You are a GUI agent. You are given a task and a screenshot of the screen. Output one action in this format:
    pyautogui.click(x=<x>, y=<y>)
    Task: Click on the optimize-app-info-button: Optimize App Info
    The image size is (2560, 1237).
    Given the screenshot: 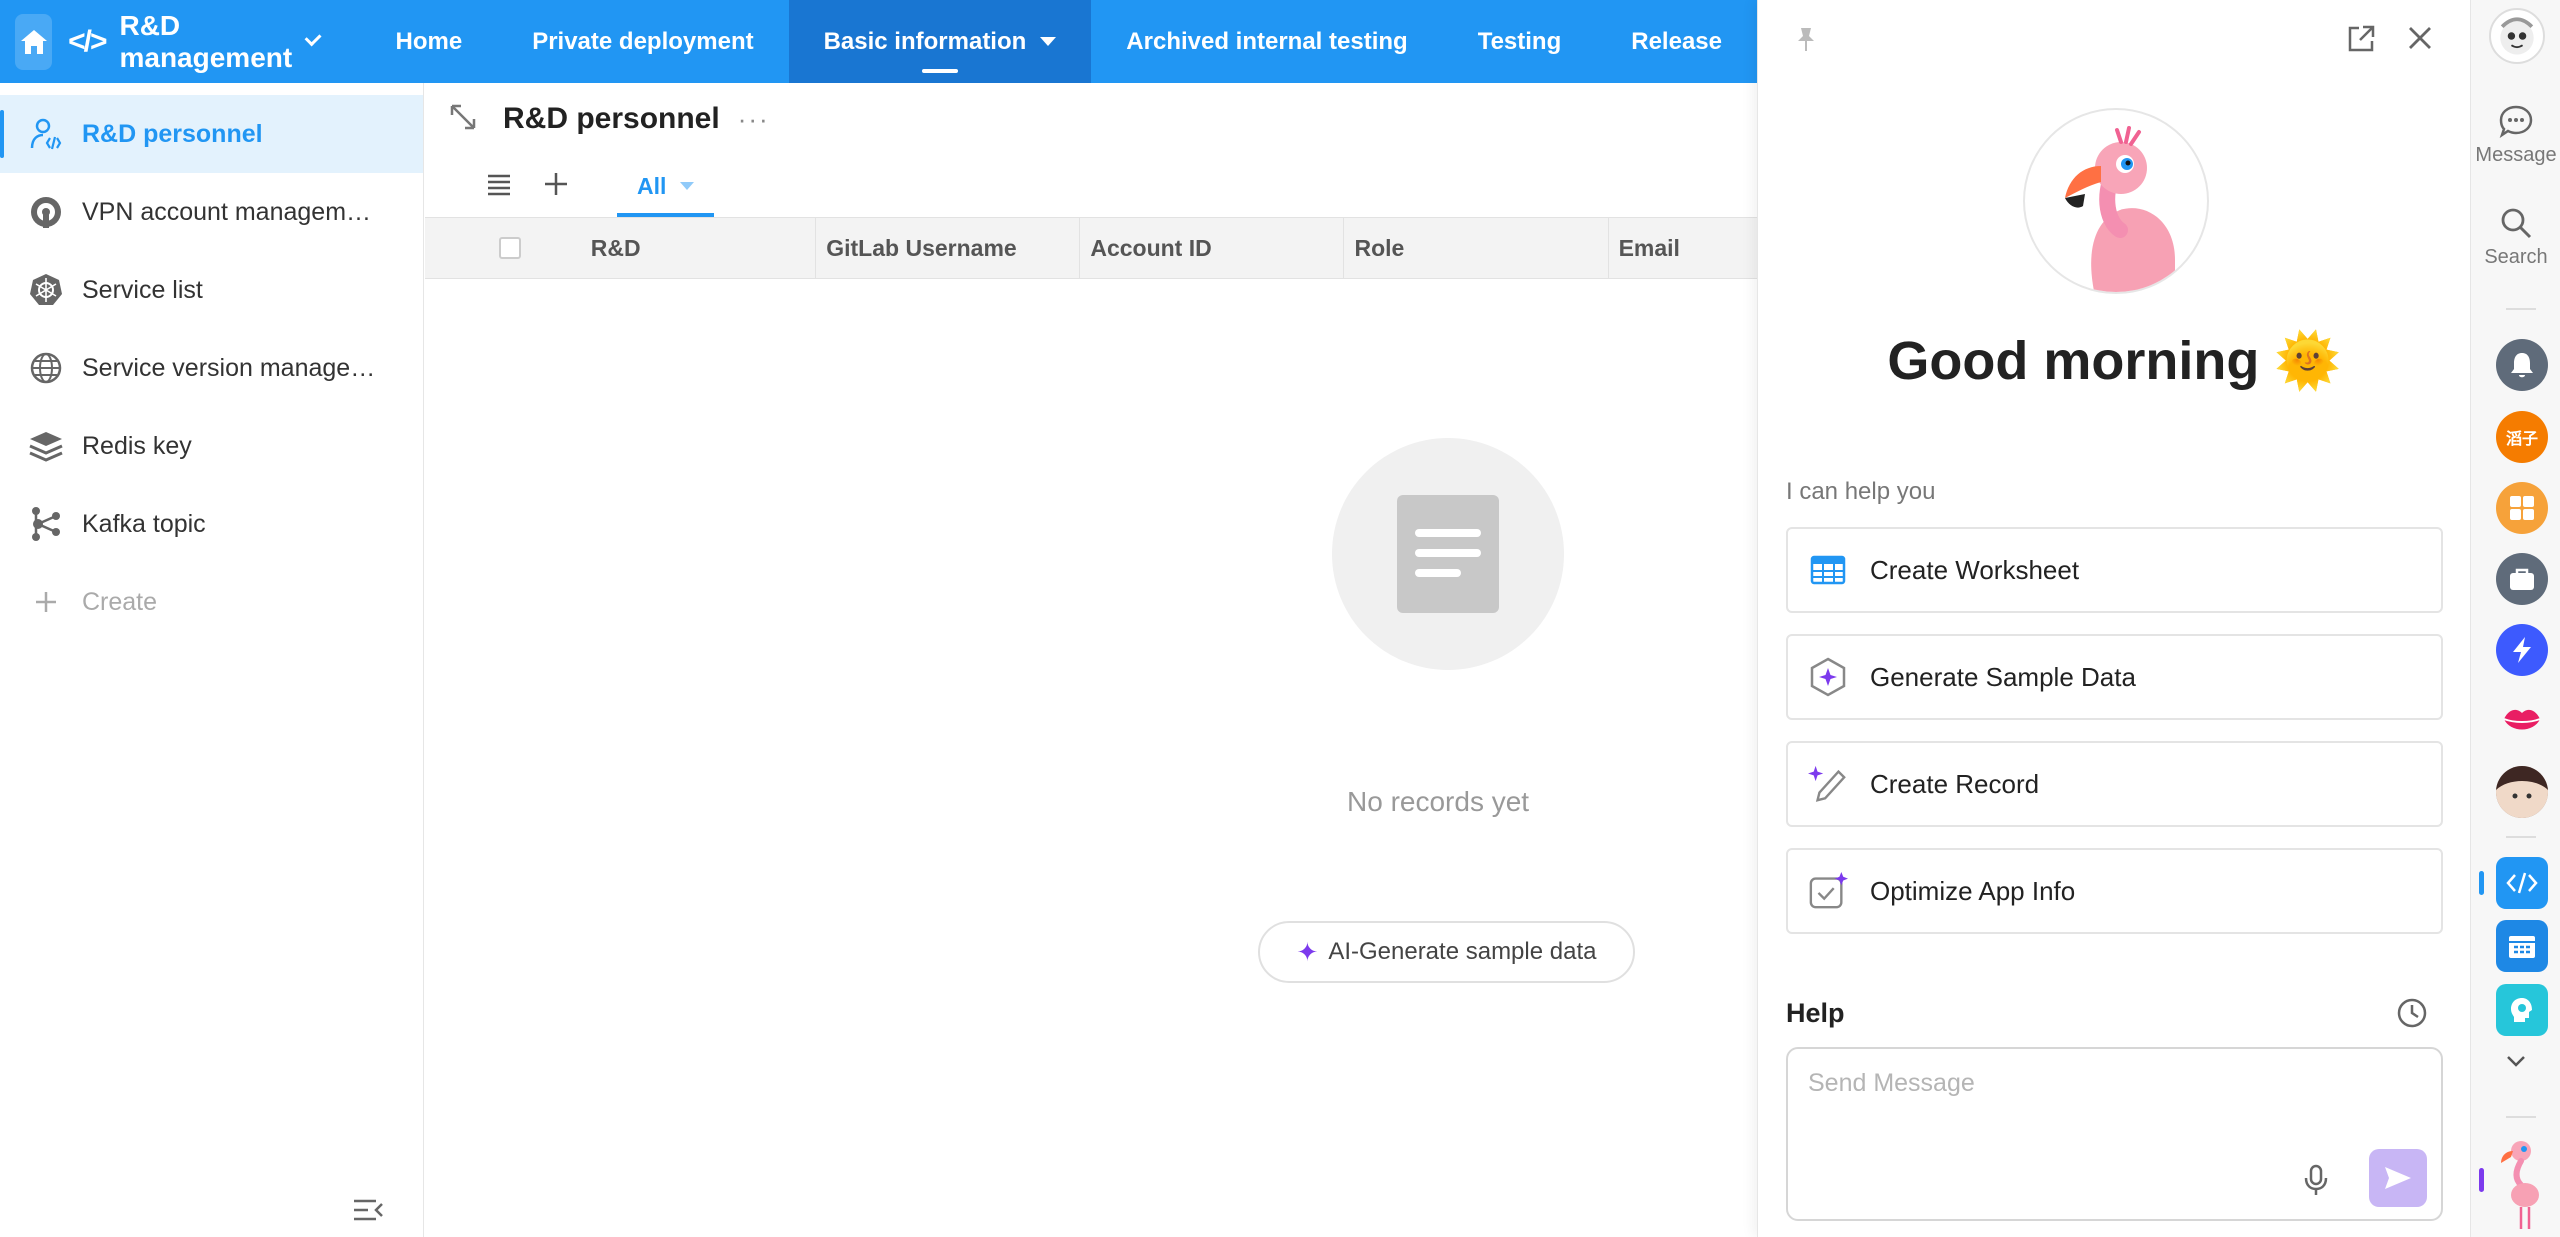 What is the action you would take?
    pyautogui.click(x=2114, y=891)
    